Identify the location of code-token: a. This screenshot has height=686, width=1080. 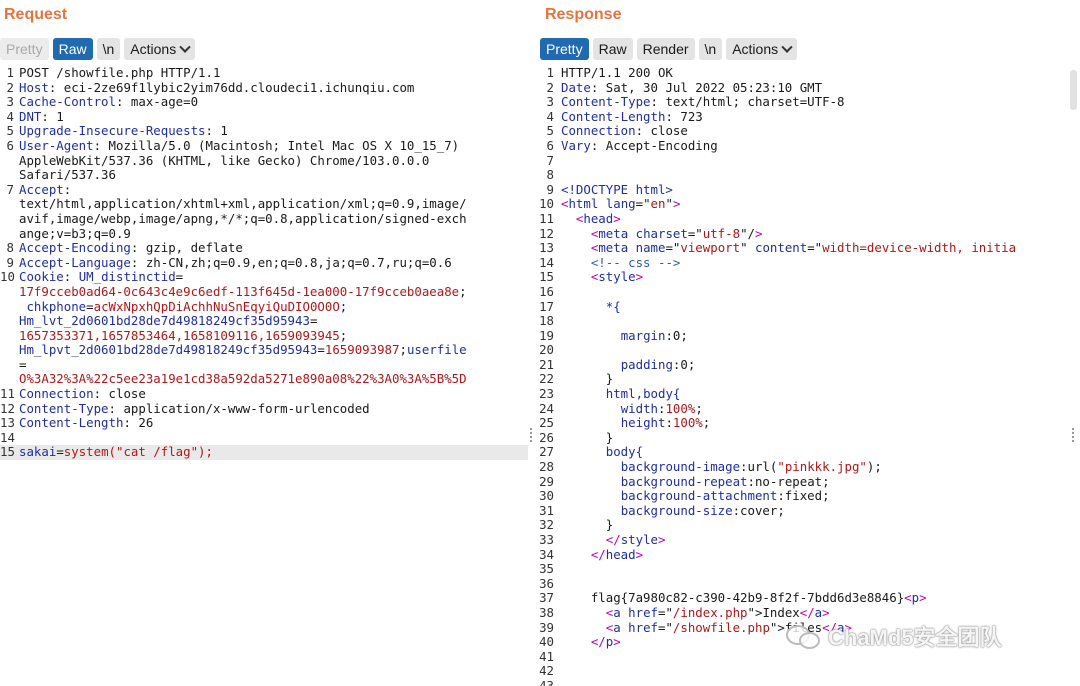
(621, 627).